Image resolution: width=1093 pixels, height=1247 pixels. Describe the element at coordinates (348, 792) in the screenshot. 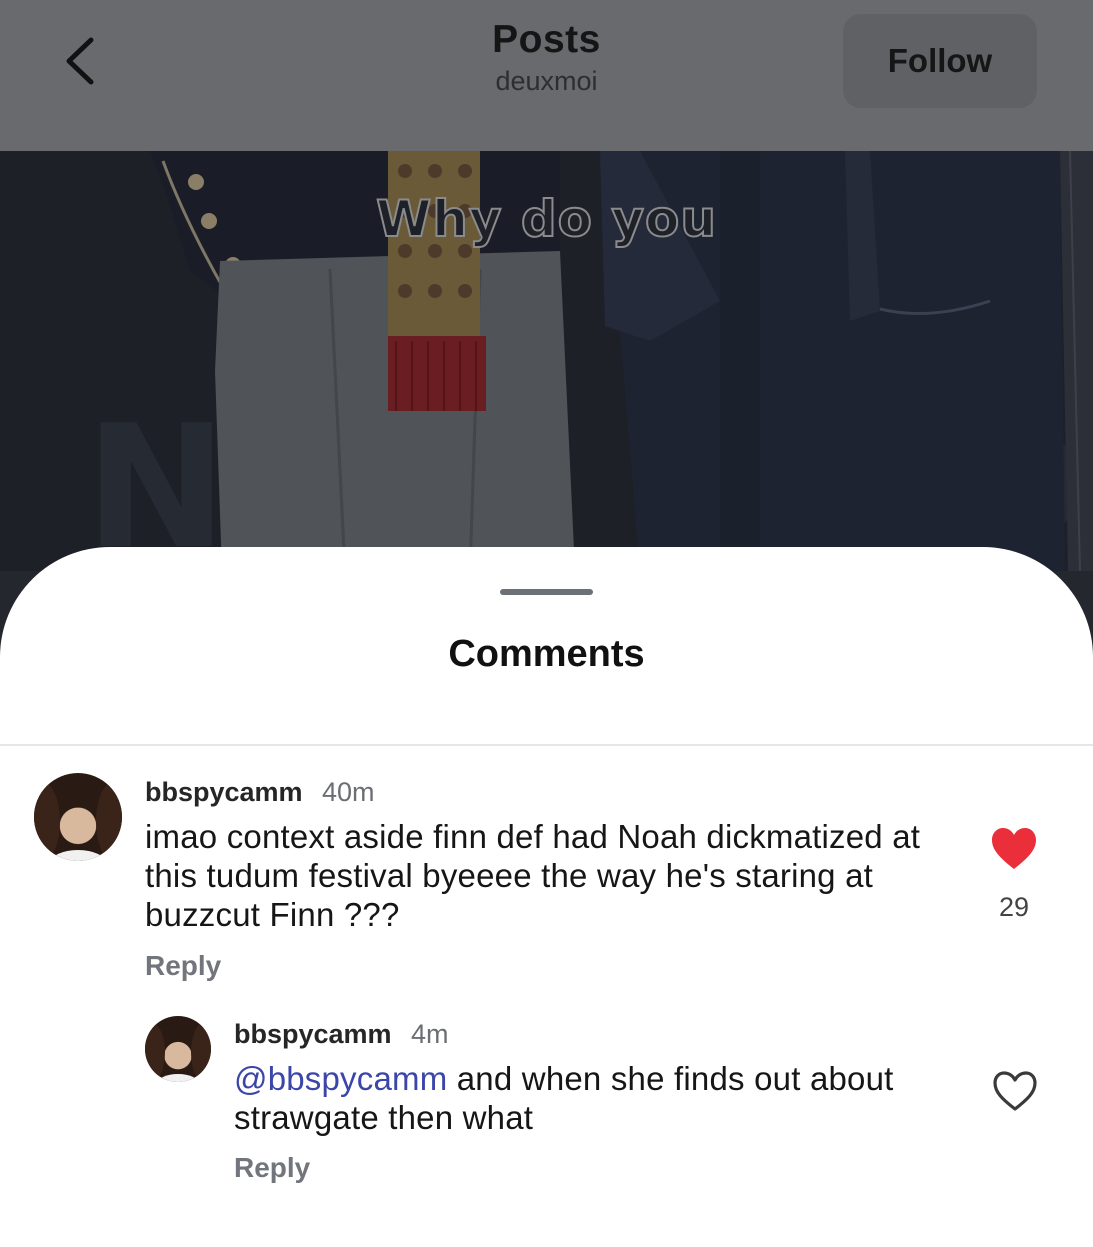

I see `comment-timestamp: 40m` at that location.